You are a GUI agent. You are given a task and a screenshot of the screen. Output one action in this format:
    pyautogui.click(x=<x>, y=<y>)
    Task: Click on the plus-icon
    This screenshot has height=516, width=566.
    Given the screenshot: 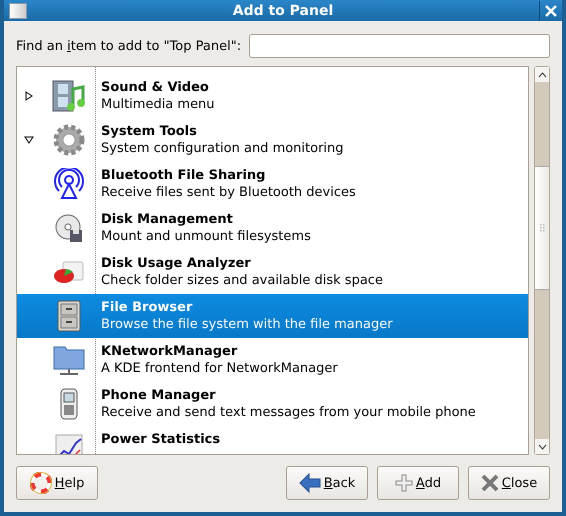 What is the action you would take?
    pyautogui.click(x=403, y=483)
    